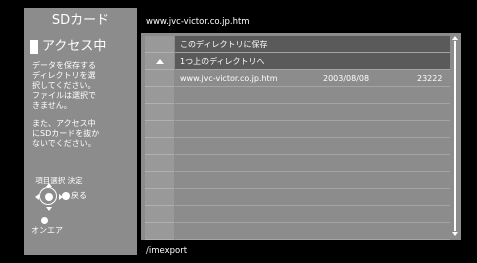  I want to click on dpad-center-icon, so click(49, 197).